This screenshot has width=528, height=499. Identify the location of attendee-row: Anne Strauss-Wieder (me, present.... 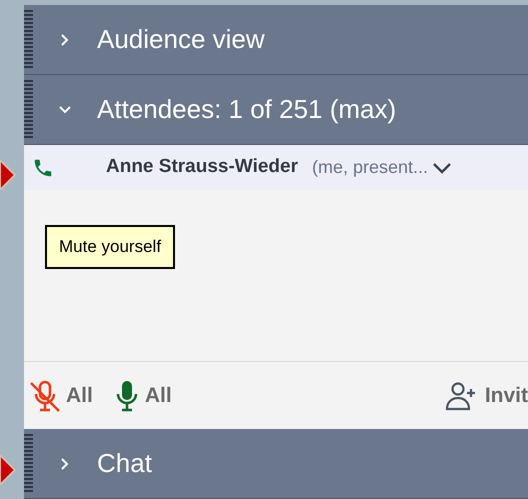
(276, 167).